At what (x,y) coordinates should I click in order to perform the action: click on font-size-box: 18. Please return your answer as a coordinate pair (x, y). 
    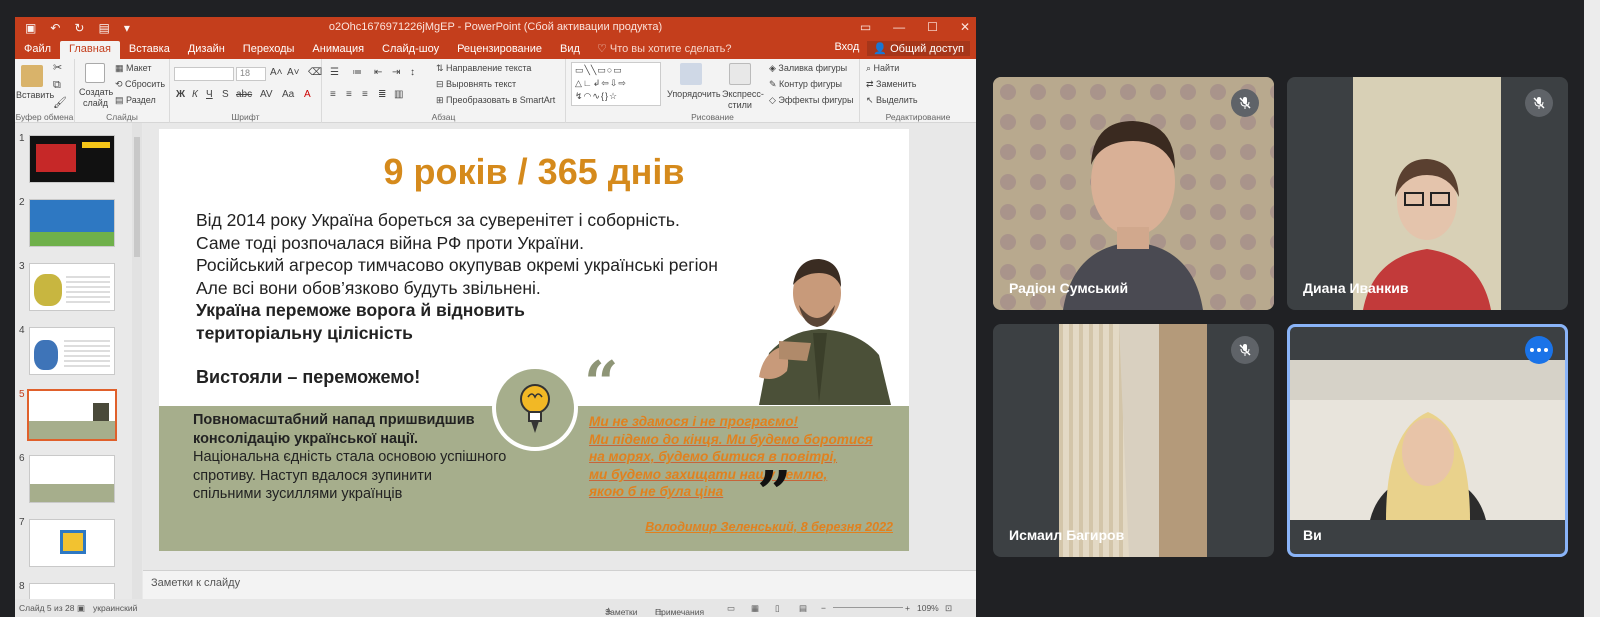
    Looking at the image, I should click on (251, 74).